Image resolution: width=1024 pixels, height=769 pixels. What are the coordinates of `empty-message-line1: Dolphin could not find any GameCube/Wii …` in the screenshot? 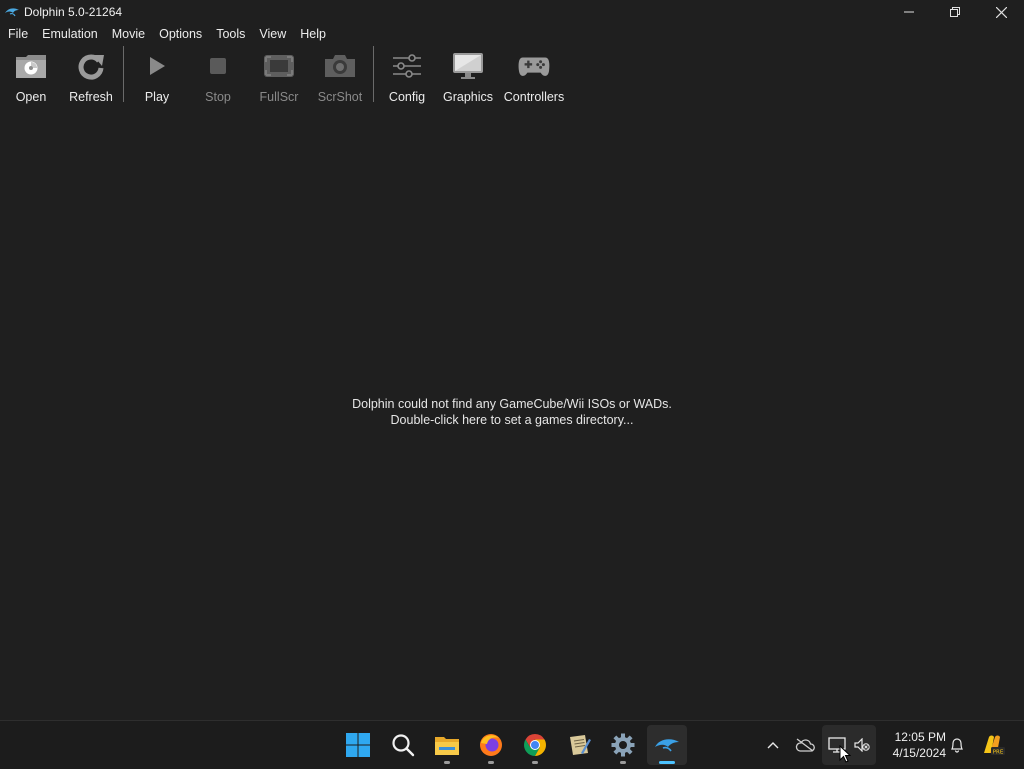 It's located at (512, 404).